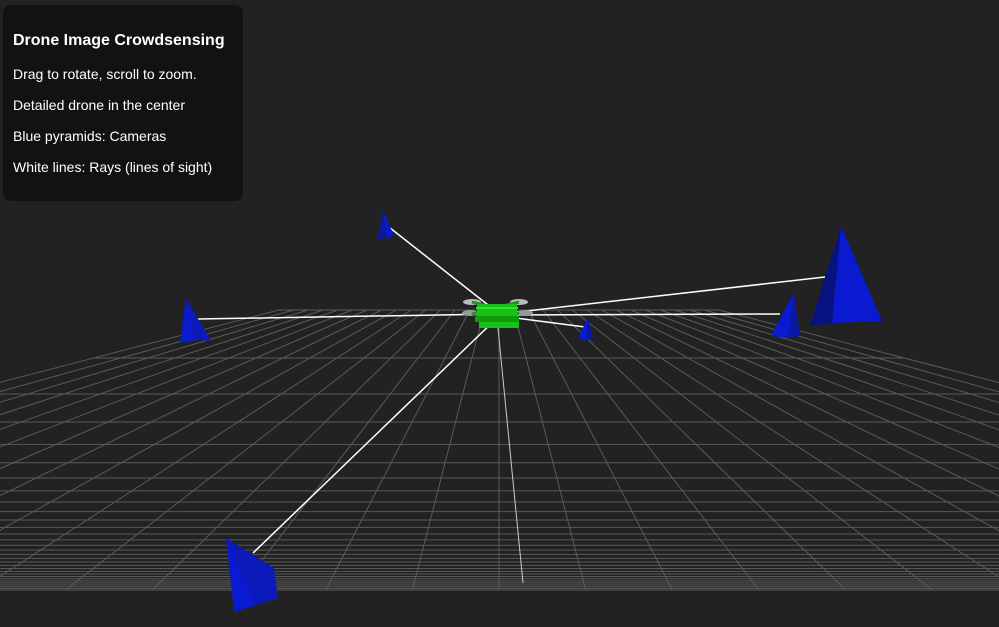 The width and height of the screenshot is (999, 627). What do you see at coordinates (90, 136) in the screenshot?
I see `legend-line-cameras: Blue pyramids: Cameras` at bounding box center [90, 136].